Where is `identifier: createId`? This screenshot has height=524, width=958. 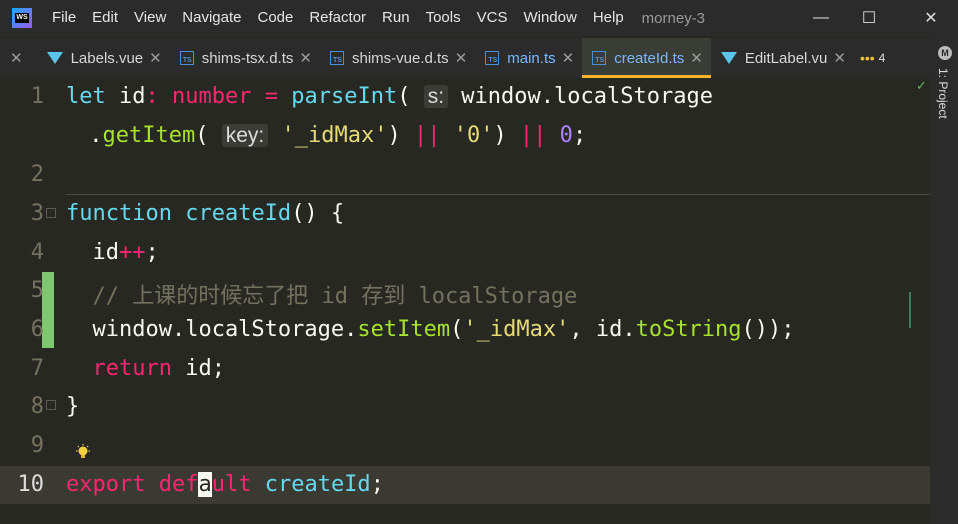 identifier: createId is located at coordinates (311, 484).